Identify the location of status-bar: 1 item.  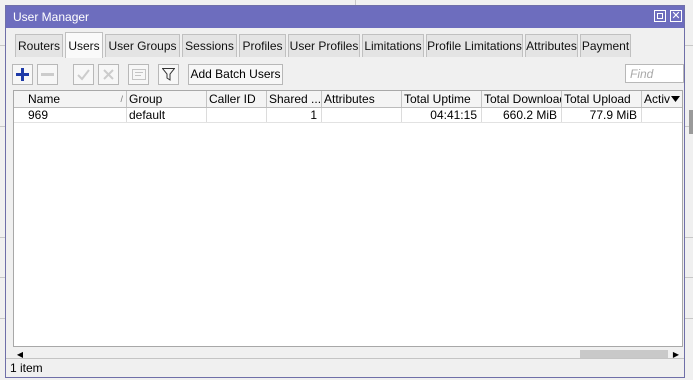
(345, 367).